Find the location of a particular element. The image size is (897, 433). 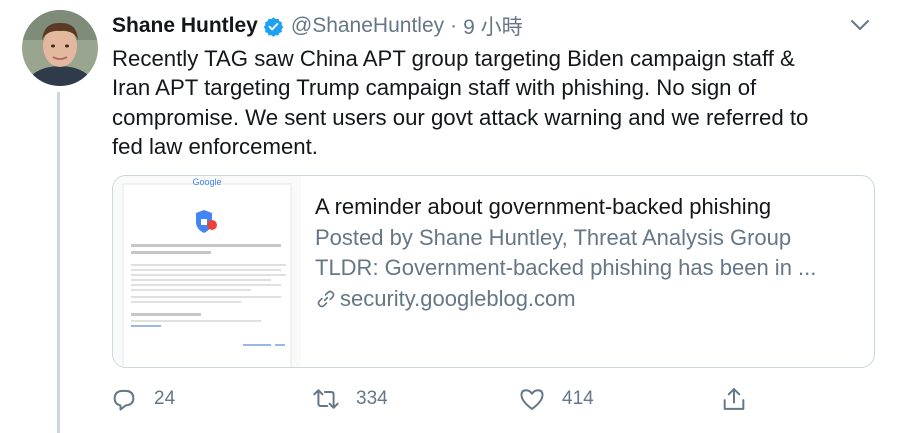

tweet-timestamp: 9 小時 is located at coordinates (493, 26).